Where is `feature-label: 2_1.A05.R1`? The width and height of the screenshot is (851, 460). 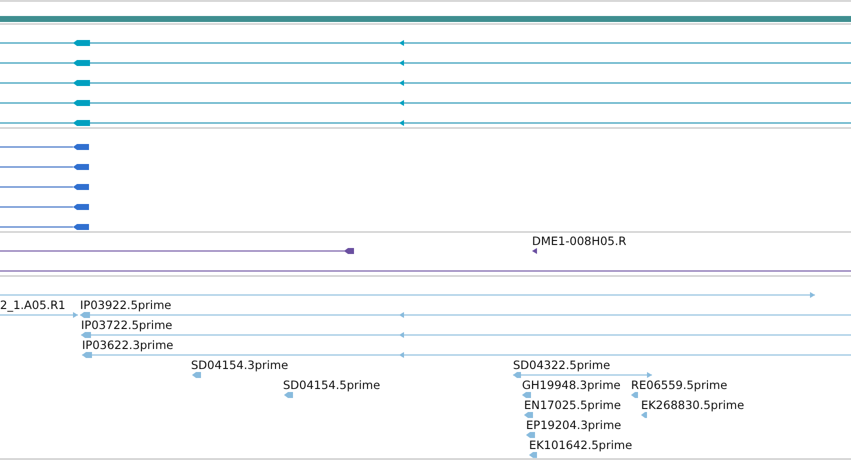
feature-label: 2_1.A05.R1 is located at coordinates (33, 305).